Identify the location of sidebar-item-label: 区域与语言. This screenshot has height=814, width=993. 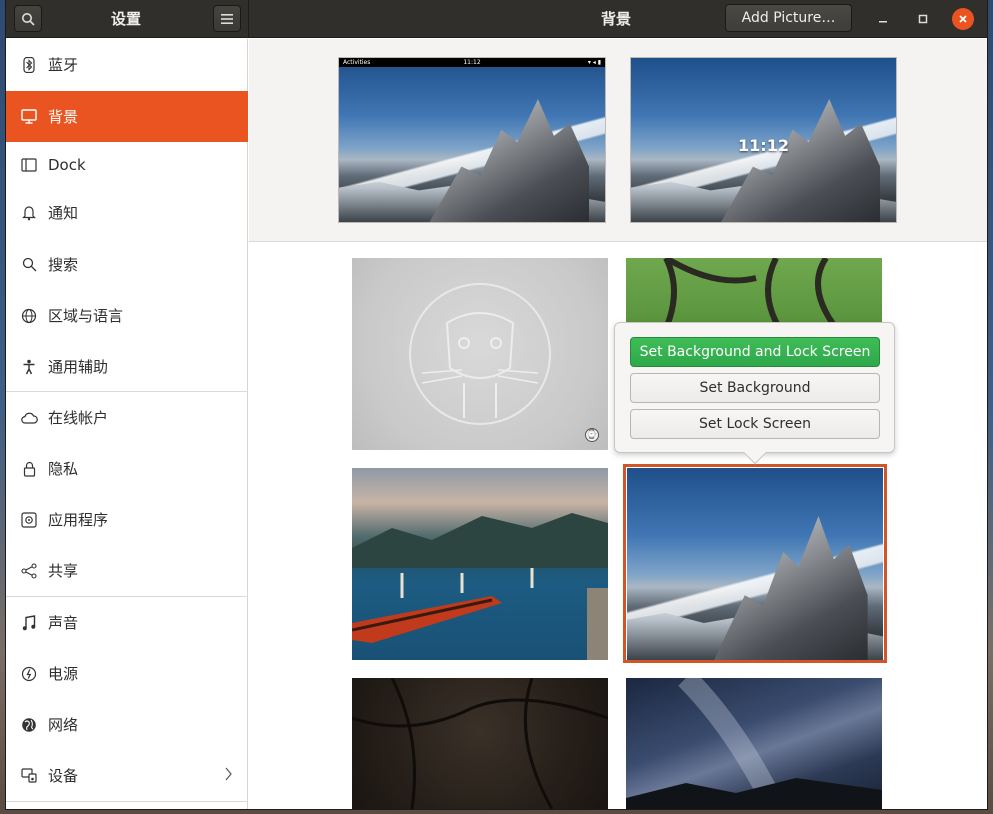
(86, 316).